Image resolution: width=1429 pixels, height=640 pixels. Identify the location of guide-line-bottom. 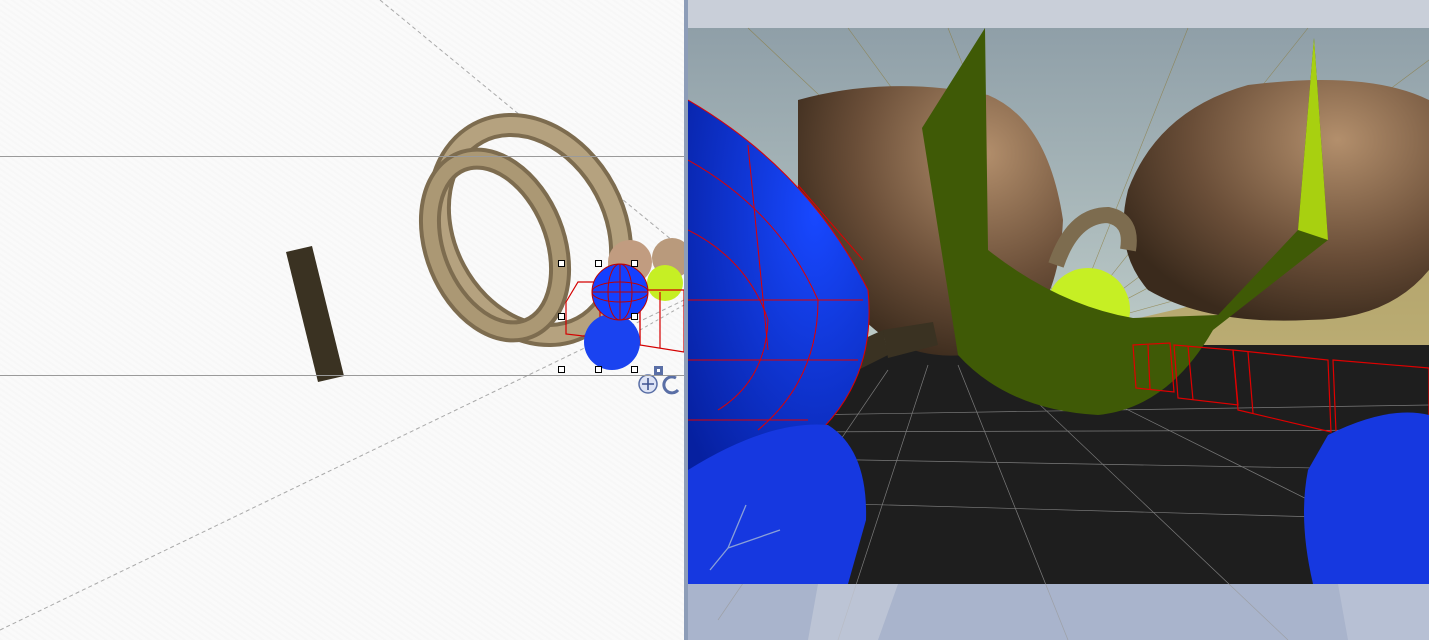
(342, 375).